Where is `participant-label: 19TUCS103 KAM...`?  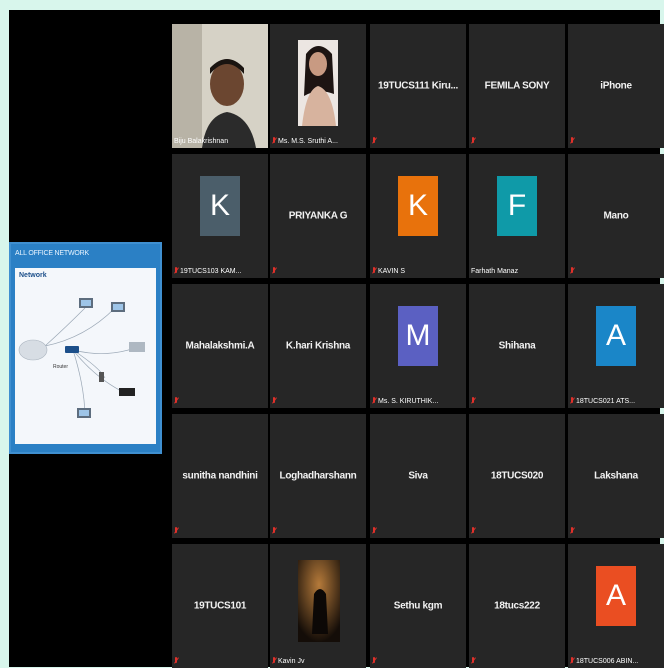 participant-label: 19TUCS103 KAM... is located at coordinates (207, 271).